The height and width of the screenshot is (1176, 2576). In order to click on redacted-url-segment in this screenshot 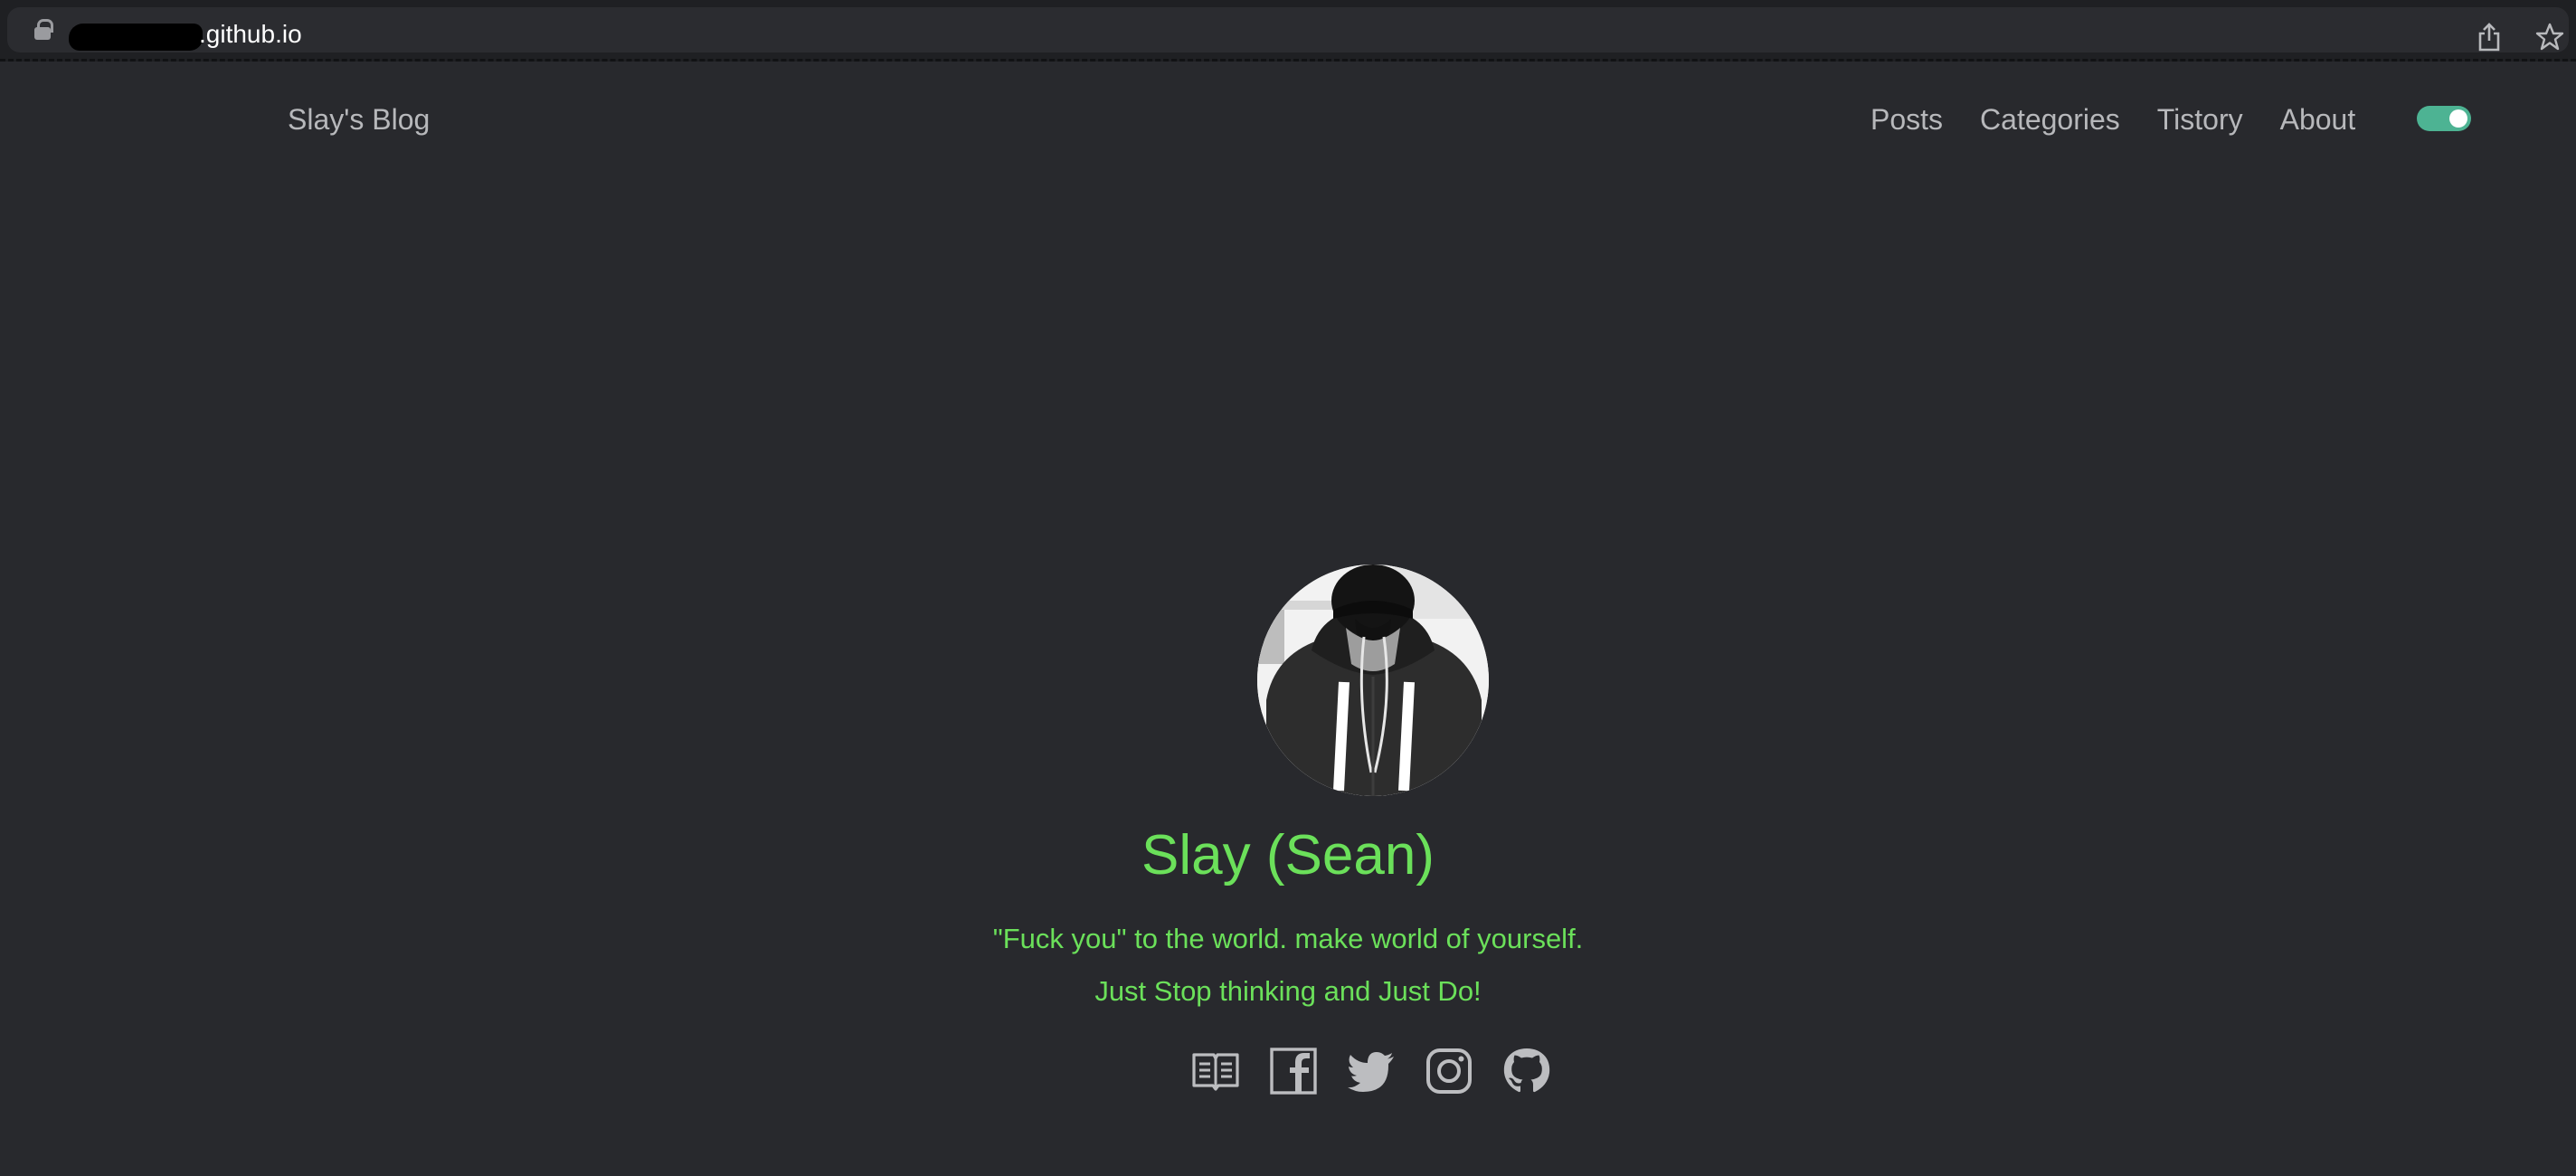, I will do `click(136, 37)`.